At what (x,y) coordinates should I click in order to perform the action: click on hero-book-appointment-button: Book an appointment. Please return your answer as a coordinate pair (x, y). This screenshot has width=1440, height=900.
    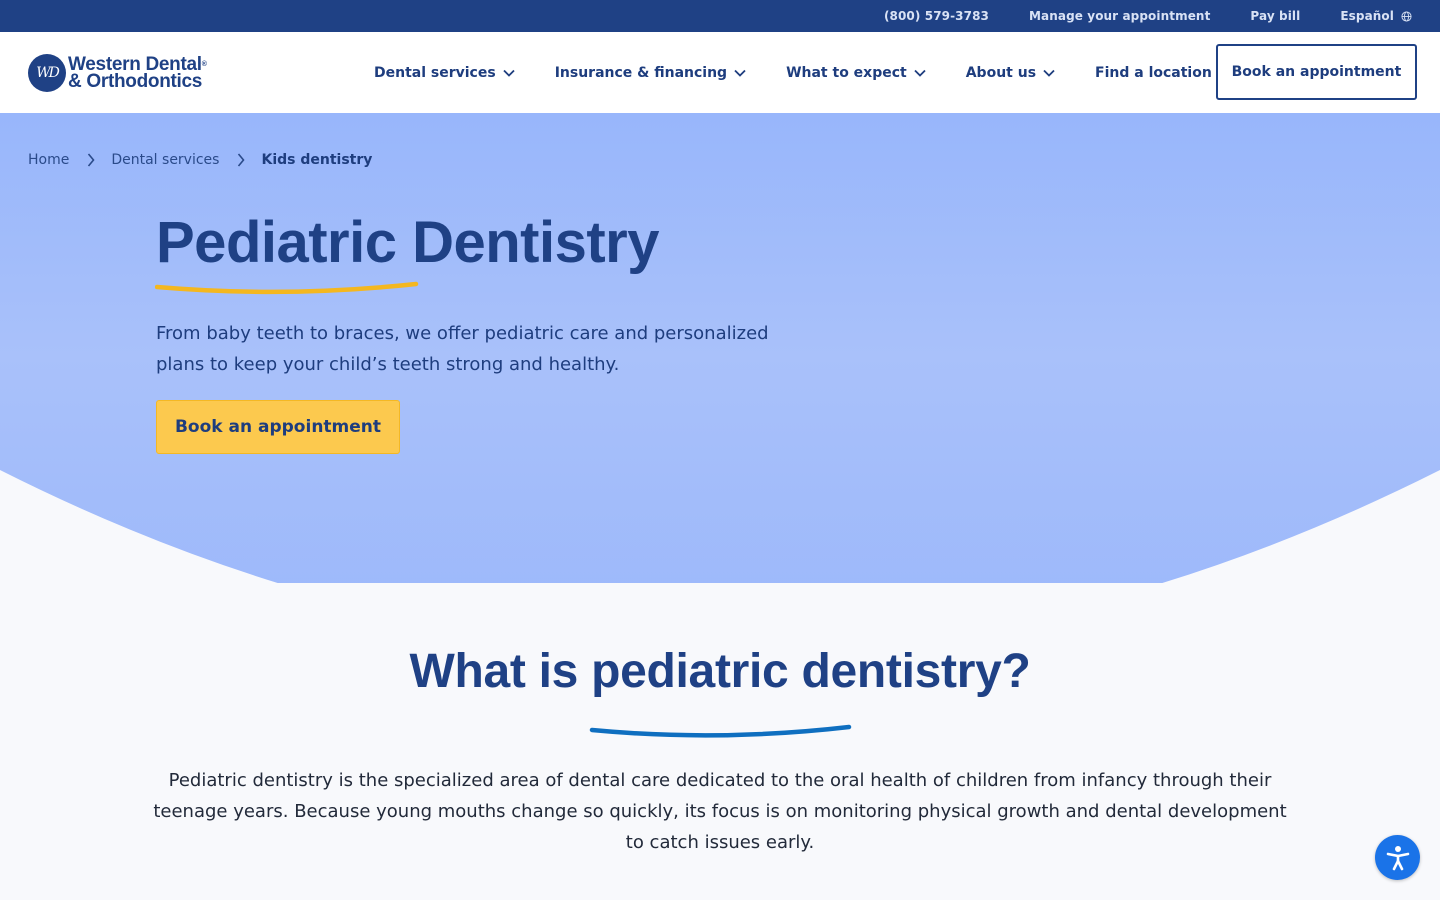
    Looking at the image, I should click on (278, 427).